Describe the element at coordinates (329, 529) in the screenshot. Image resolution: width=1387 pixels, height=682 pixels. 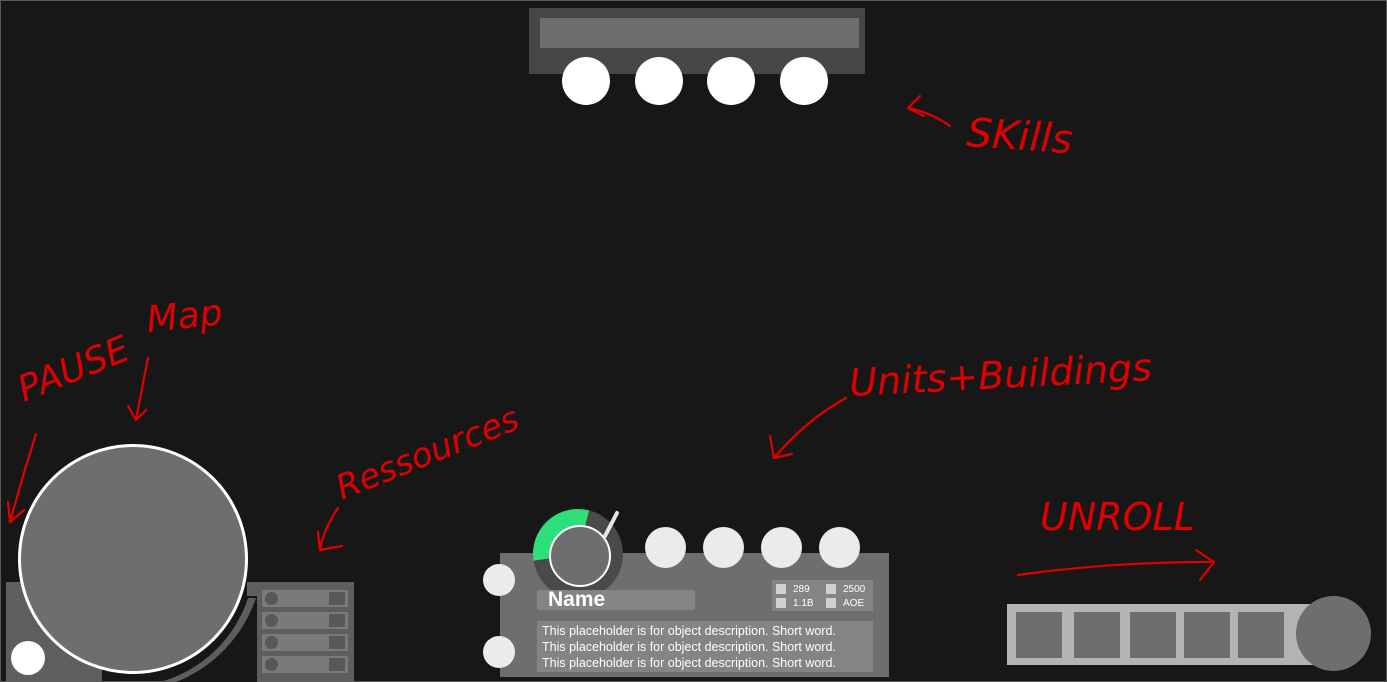
I see `resources-arrow-shaft` at that location.